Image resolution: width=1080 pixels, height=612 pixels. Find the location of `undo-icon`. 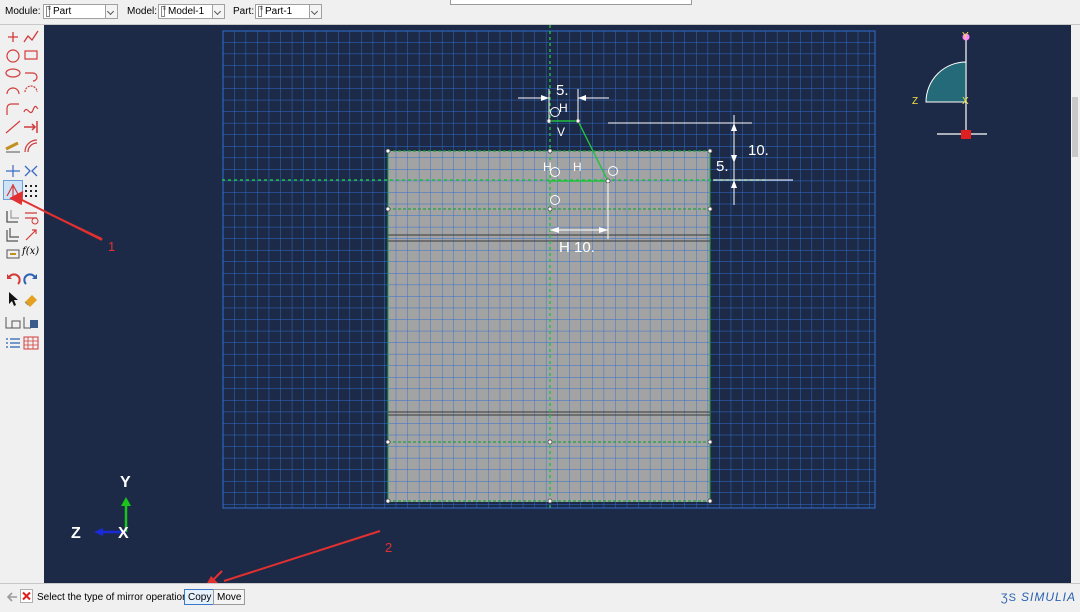

undo-icon is located at coordinates (13, 279).